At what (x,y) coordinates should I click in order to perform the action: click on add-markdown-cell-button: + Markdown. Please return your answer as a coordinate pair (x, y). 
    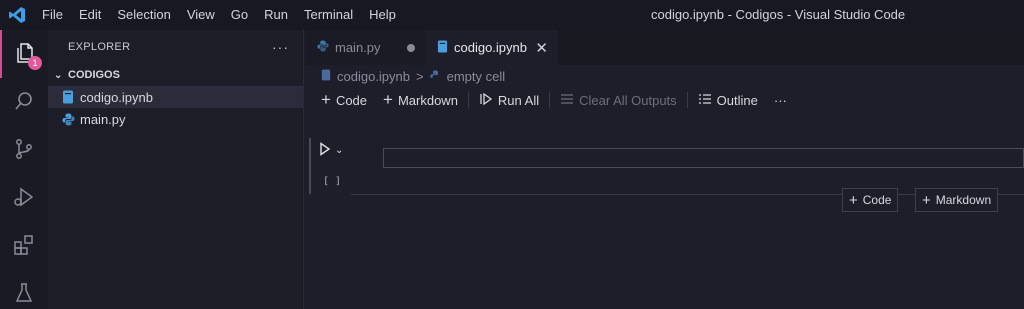
    Looking at the image, I should click on (420, 100).